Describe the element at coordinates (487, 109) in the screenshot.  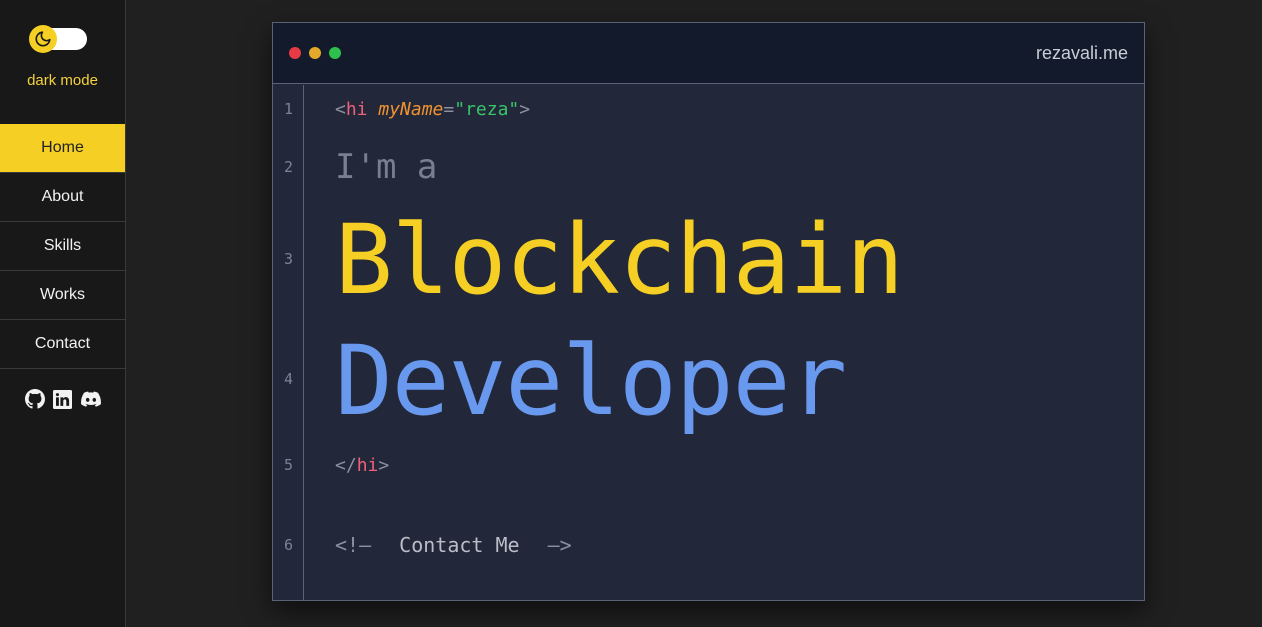
I see `attribute-value: "reza"` at that location.